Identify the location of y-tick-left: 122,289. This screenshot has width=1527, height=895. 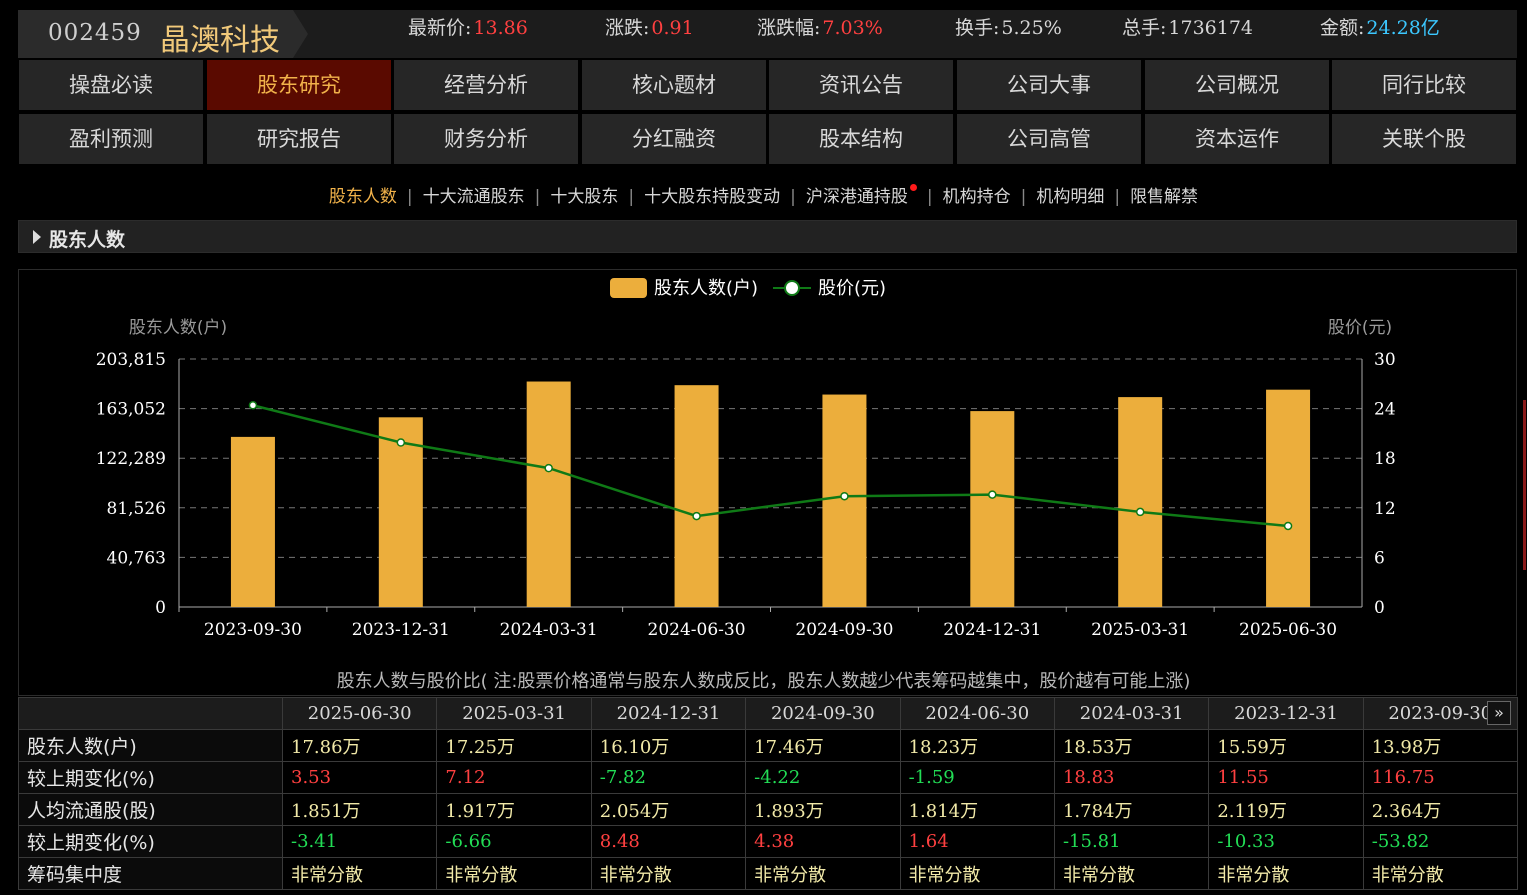
(131, 459).